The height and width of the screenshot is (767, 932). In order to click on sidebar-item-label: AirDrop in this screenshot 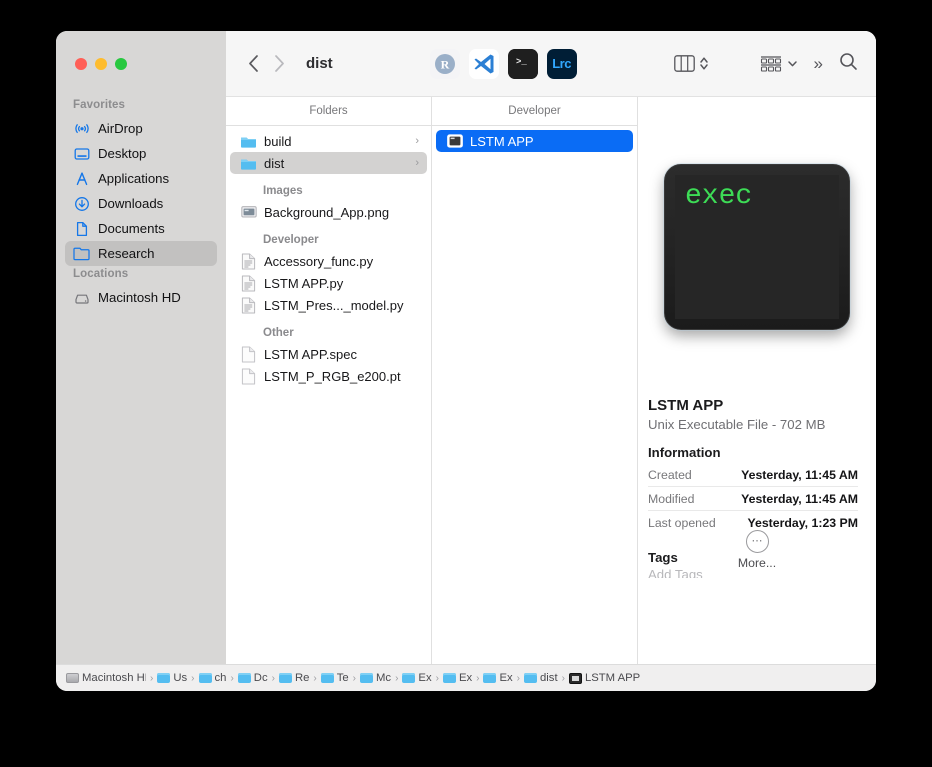, I will do `click(120, 128)`.